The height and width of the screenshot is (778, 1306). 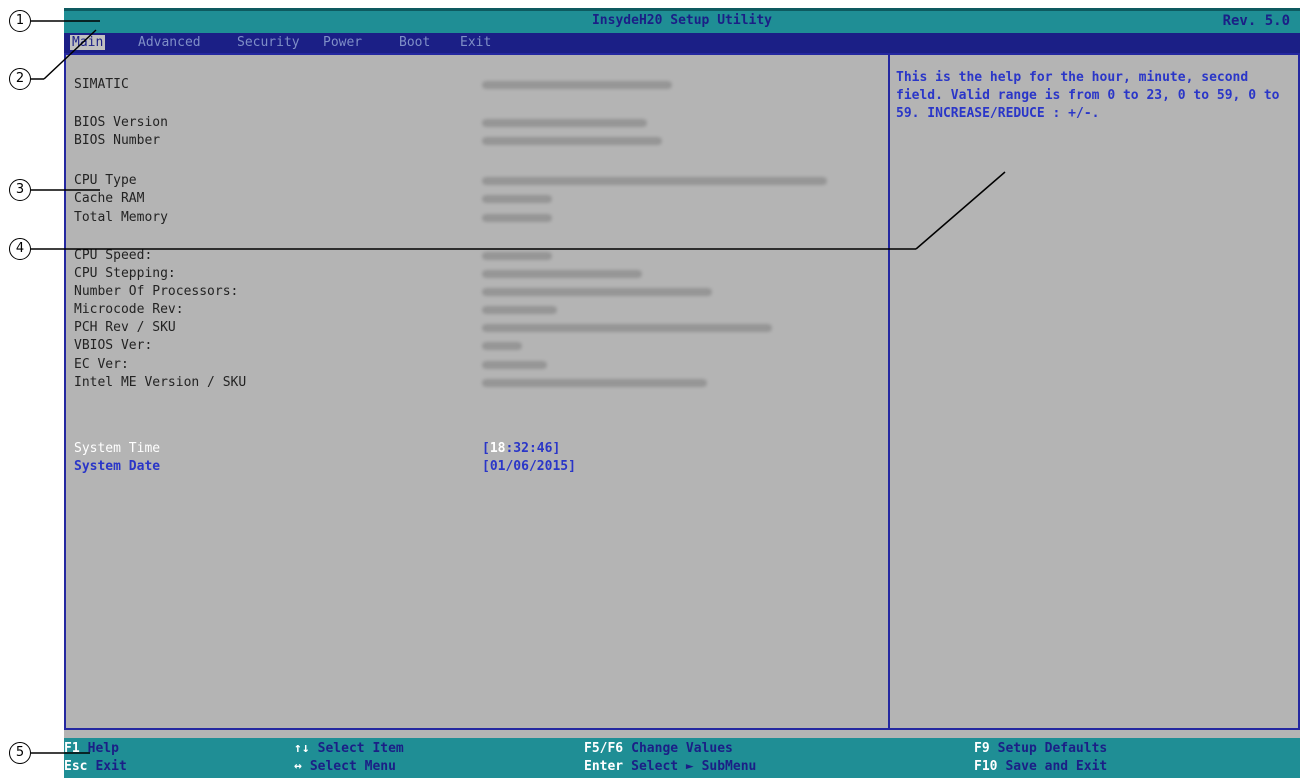 I want to click on callout-3: 3, so click(x=20, y=190).